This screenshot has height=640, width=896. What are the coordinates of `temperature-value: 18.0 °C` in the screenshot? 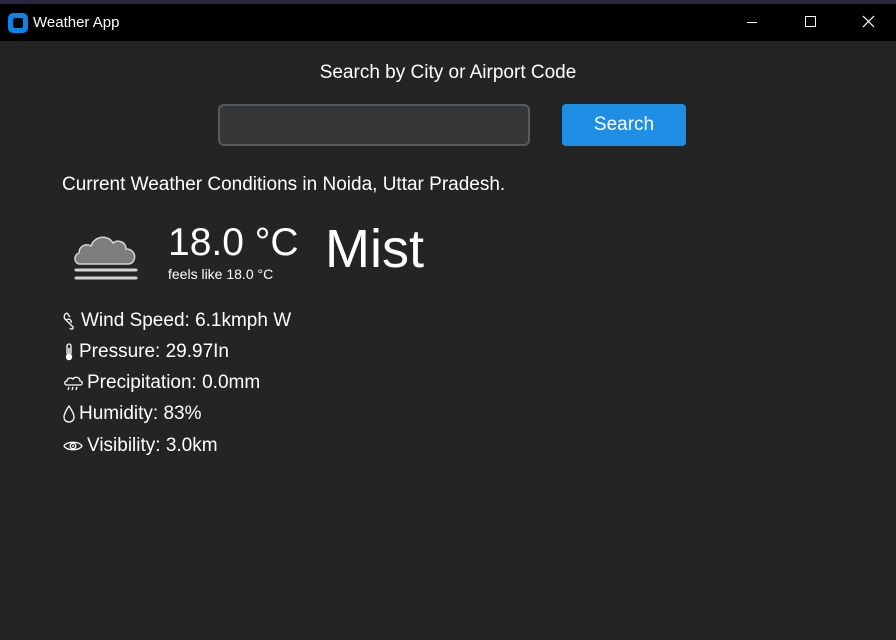 It's located at (233, 242).